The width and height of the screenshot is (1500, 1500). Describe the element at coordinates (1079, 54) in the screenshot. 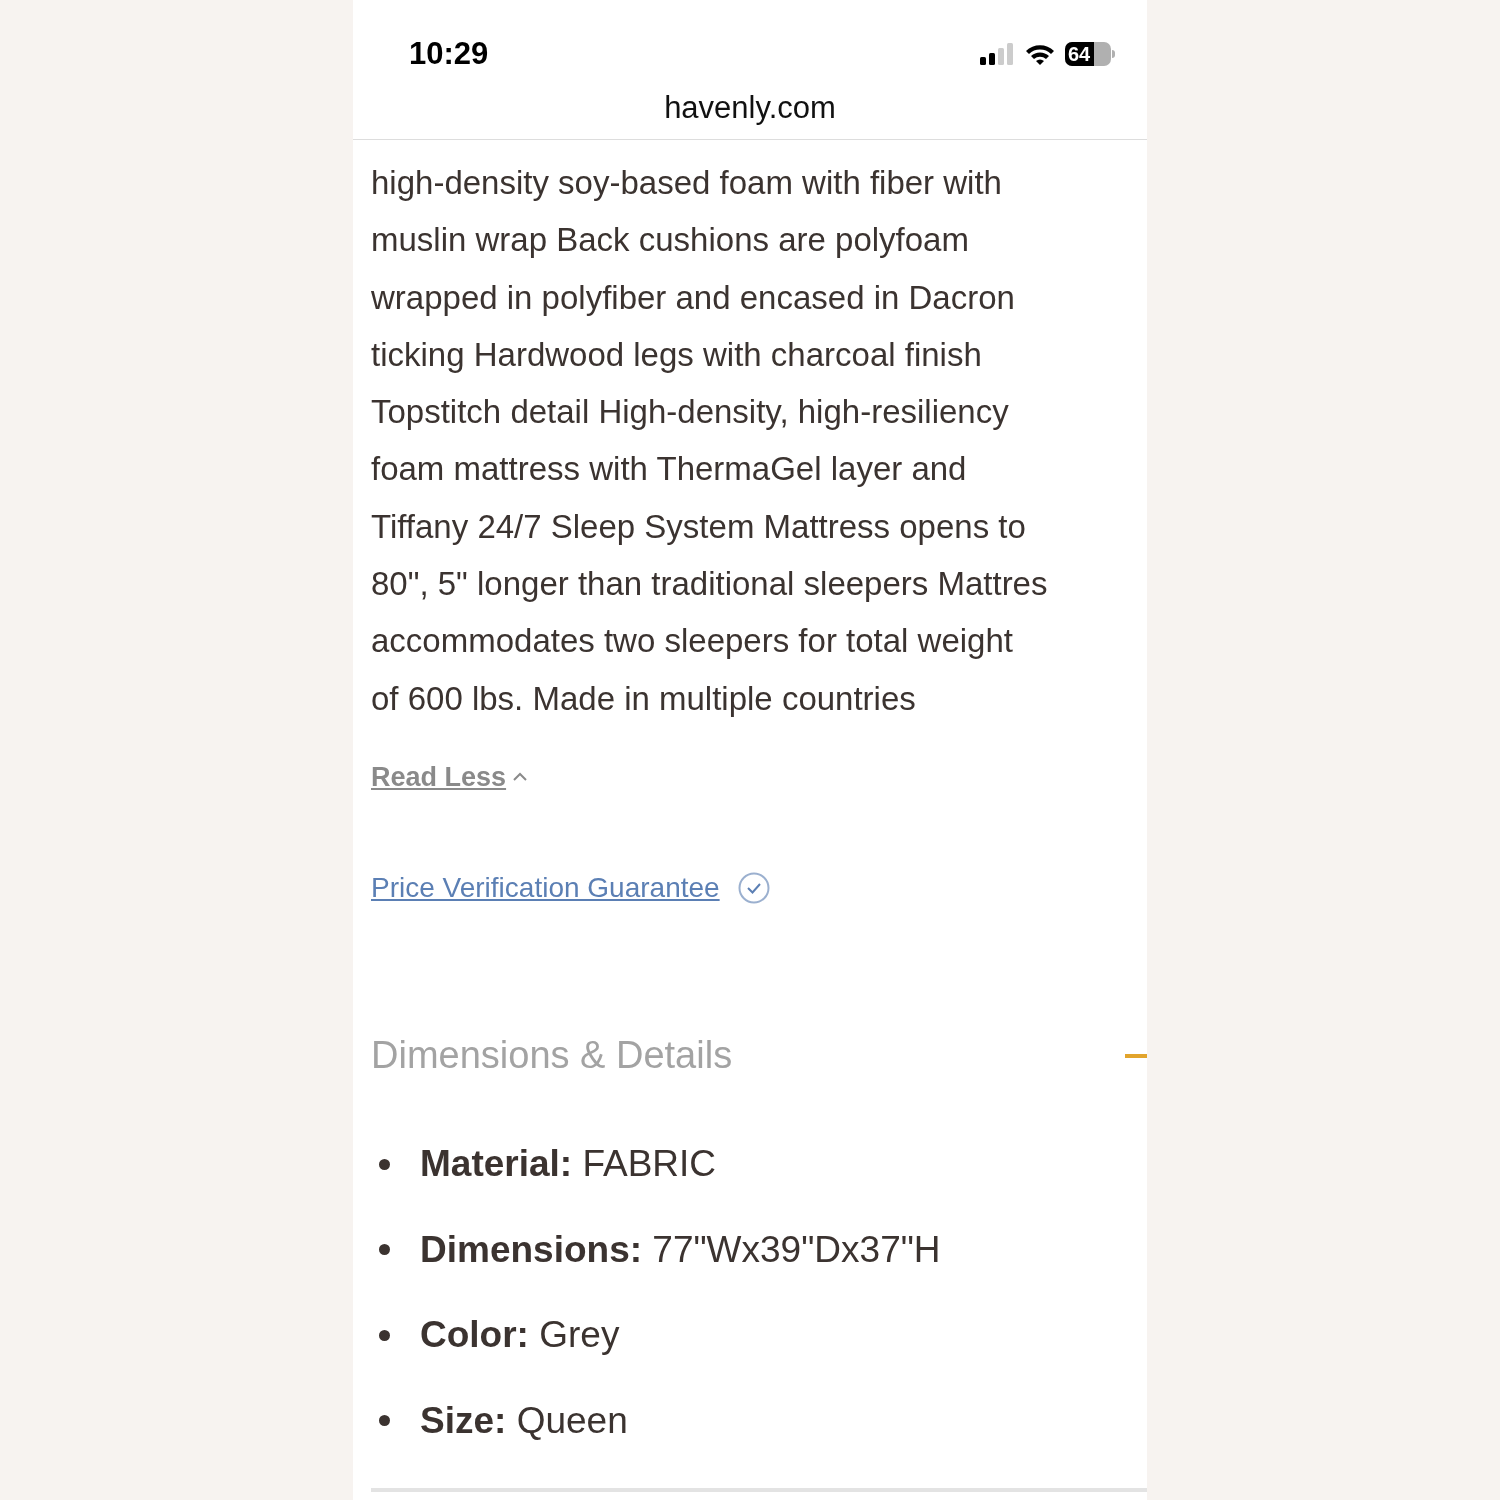

I see `battery-percentage: 64` at that location.